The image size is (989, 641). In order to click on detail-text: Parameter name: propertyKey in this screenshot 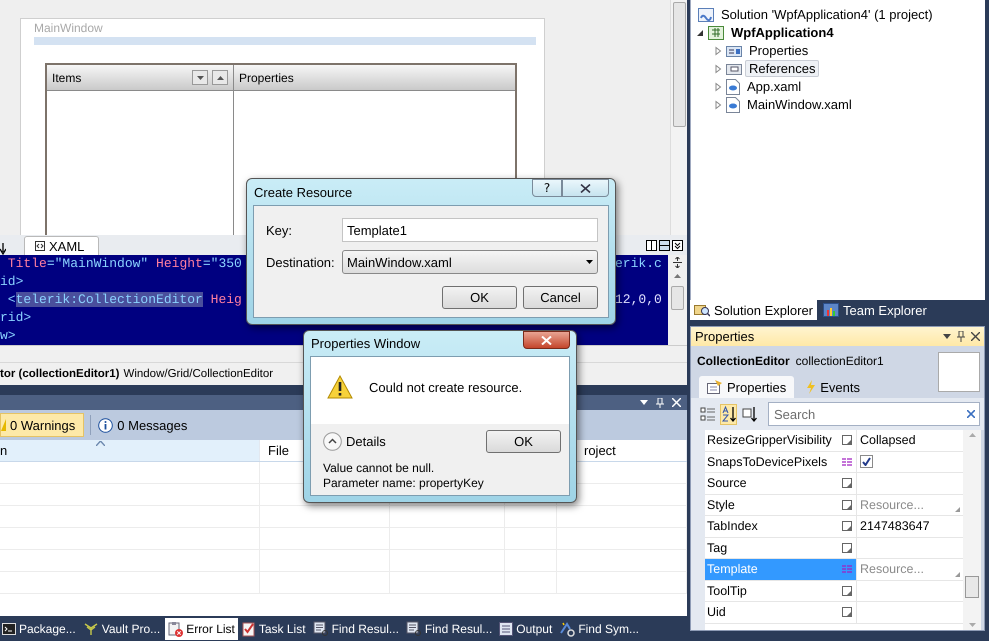, I will do `click(404, 483)`.